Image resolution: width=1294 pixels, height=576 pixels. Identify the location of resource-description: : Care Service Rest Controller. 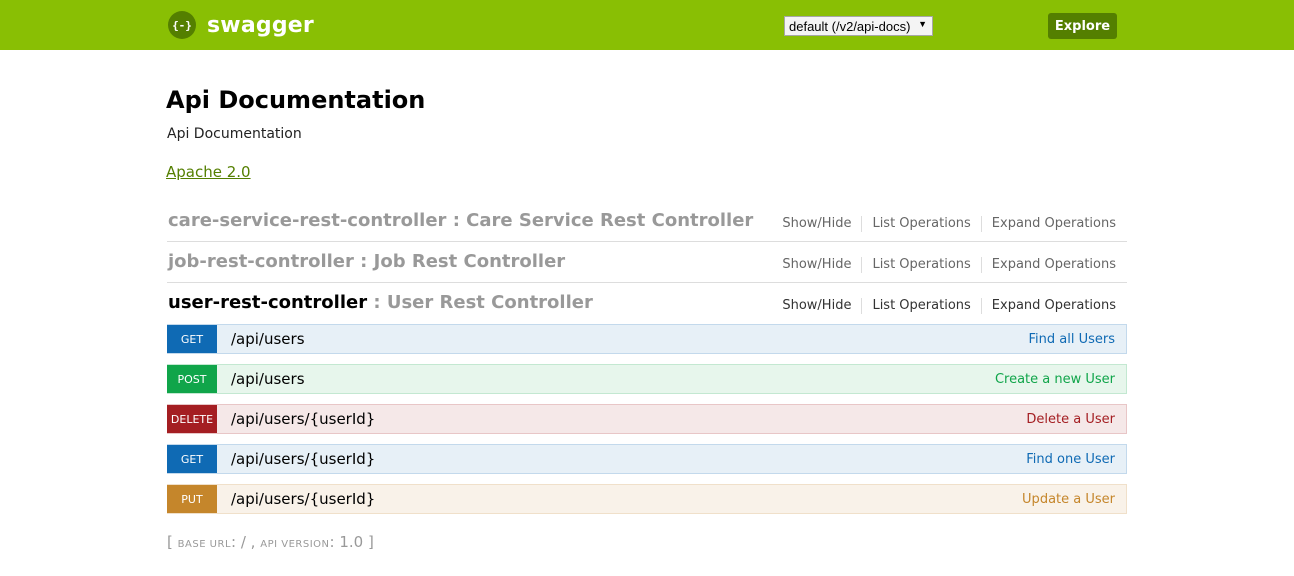
(603, 220).